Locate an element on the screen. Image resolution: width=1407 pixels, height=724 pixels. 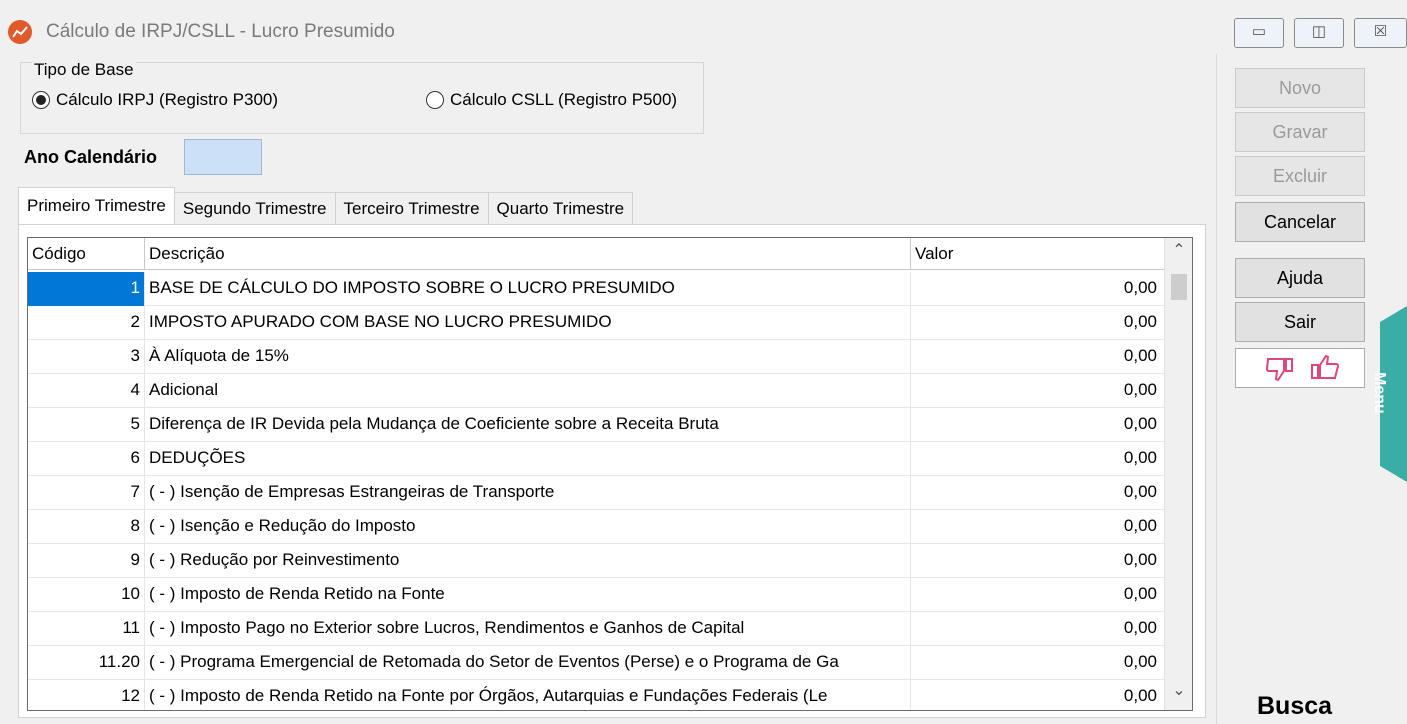
table-row: 8( - ) Isenção e Redução do Imposto 0,00 is located at coordinates (596, 527).